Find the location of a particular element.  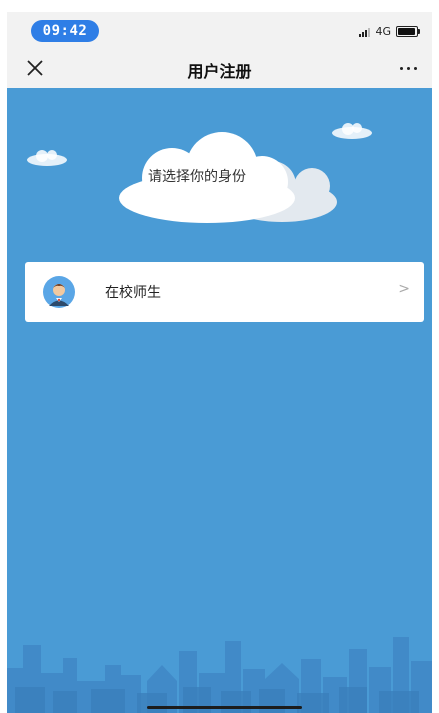

teacher-avatar-icon is located at coordinates (59, 292).